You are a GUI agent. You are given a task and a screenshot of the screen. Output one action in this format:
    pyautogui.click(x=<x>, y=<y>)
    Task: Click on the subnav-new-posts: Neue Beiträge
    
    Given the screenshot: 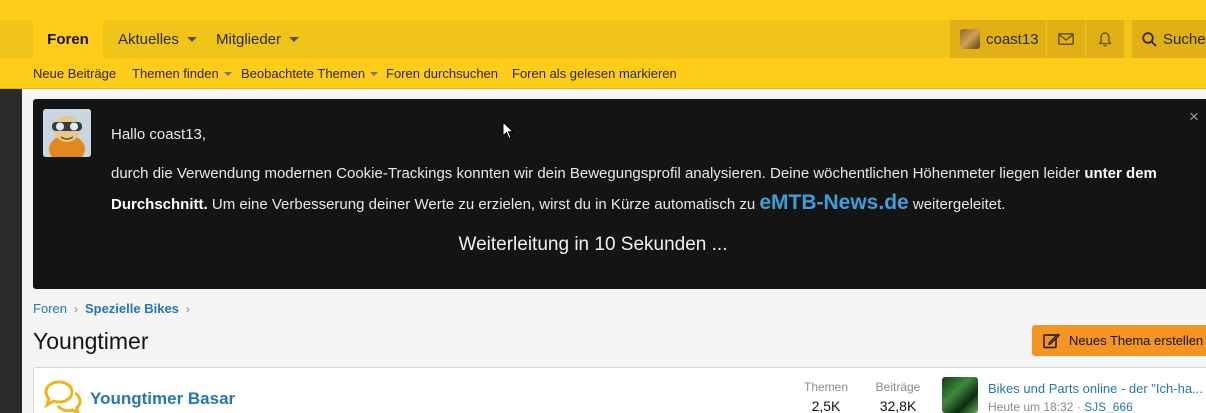 What is the action you would take?
    pyautogui.click(x=74, y=73)
    